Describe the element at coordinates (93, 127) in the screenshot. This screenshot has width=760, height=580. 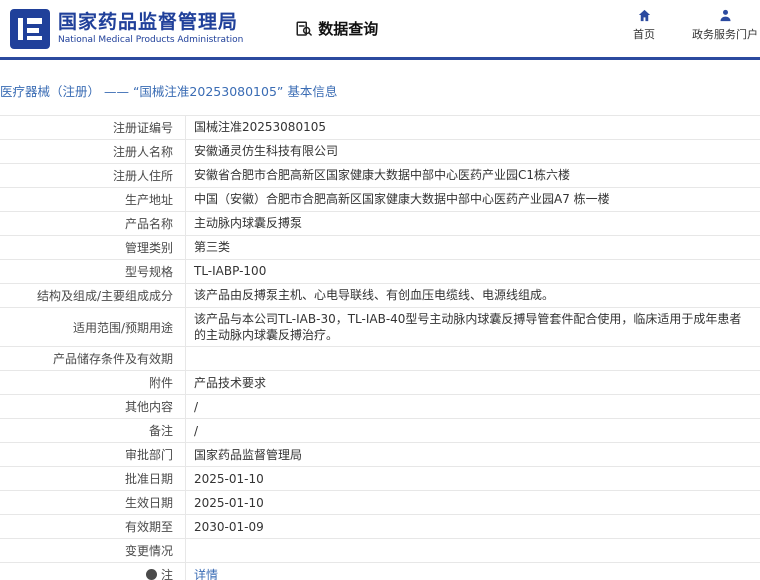
I see `row-label: 注册证编号` at that location.